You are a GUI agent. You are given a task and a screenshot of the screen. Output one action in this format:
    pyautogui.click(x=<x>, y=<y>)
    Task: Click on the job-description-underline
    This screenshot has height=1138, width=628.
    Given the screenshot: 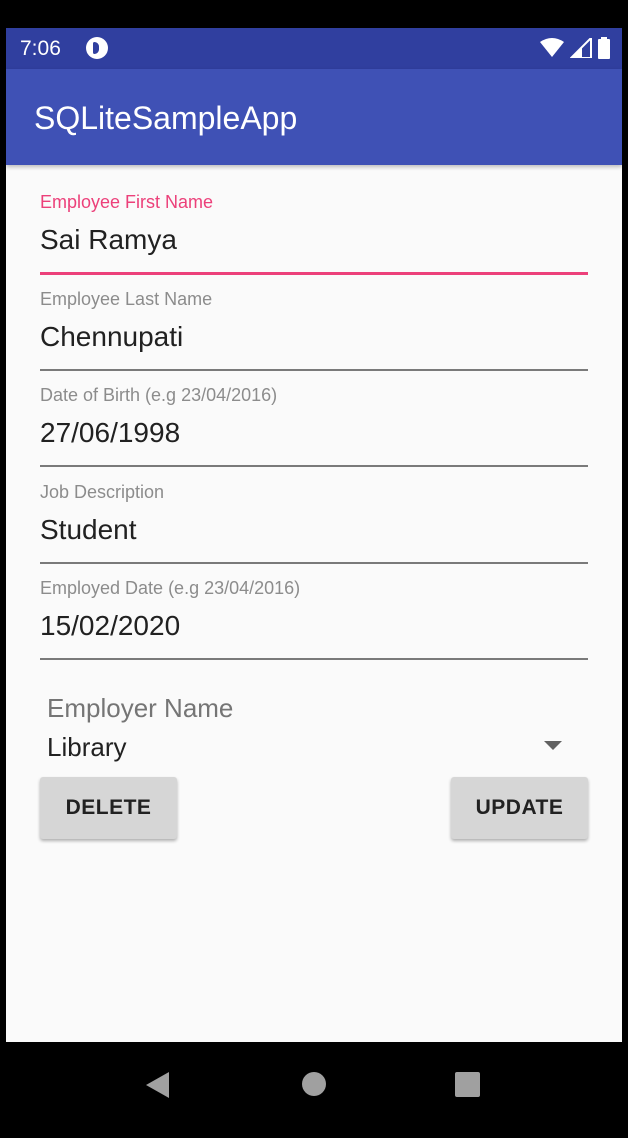 What is the action you would take?
    pyautogui.click(x=314, y=563)
    